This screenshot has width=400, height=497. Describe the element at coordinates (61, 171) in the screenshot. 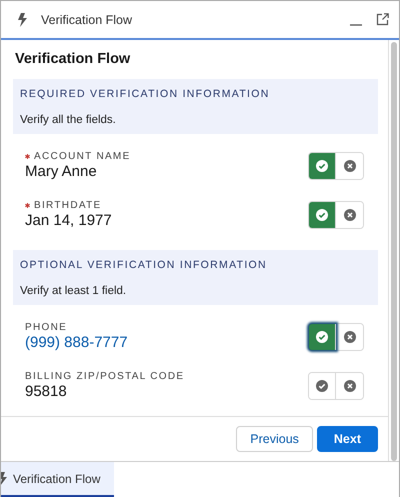

I see `field-value: Mary Anne` at that location.